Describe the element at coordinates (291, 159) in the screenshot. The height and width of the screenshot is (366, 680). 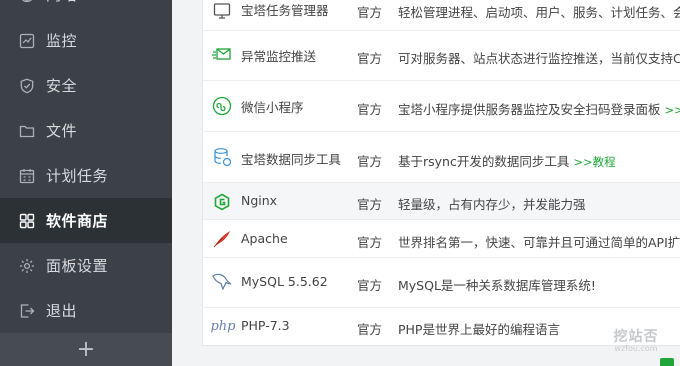
I see `plugin-name: 宝塔数据同步工具` at that location.